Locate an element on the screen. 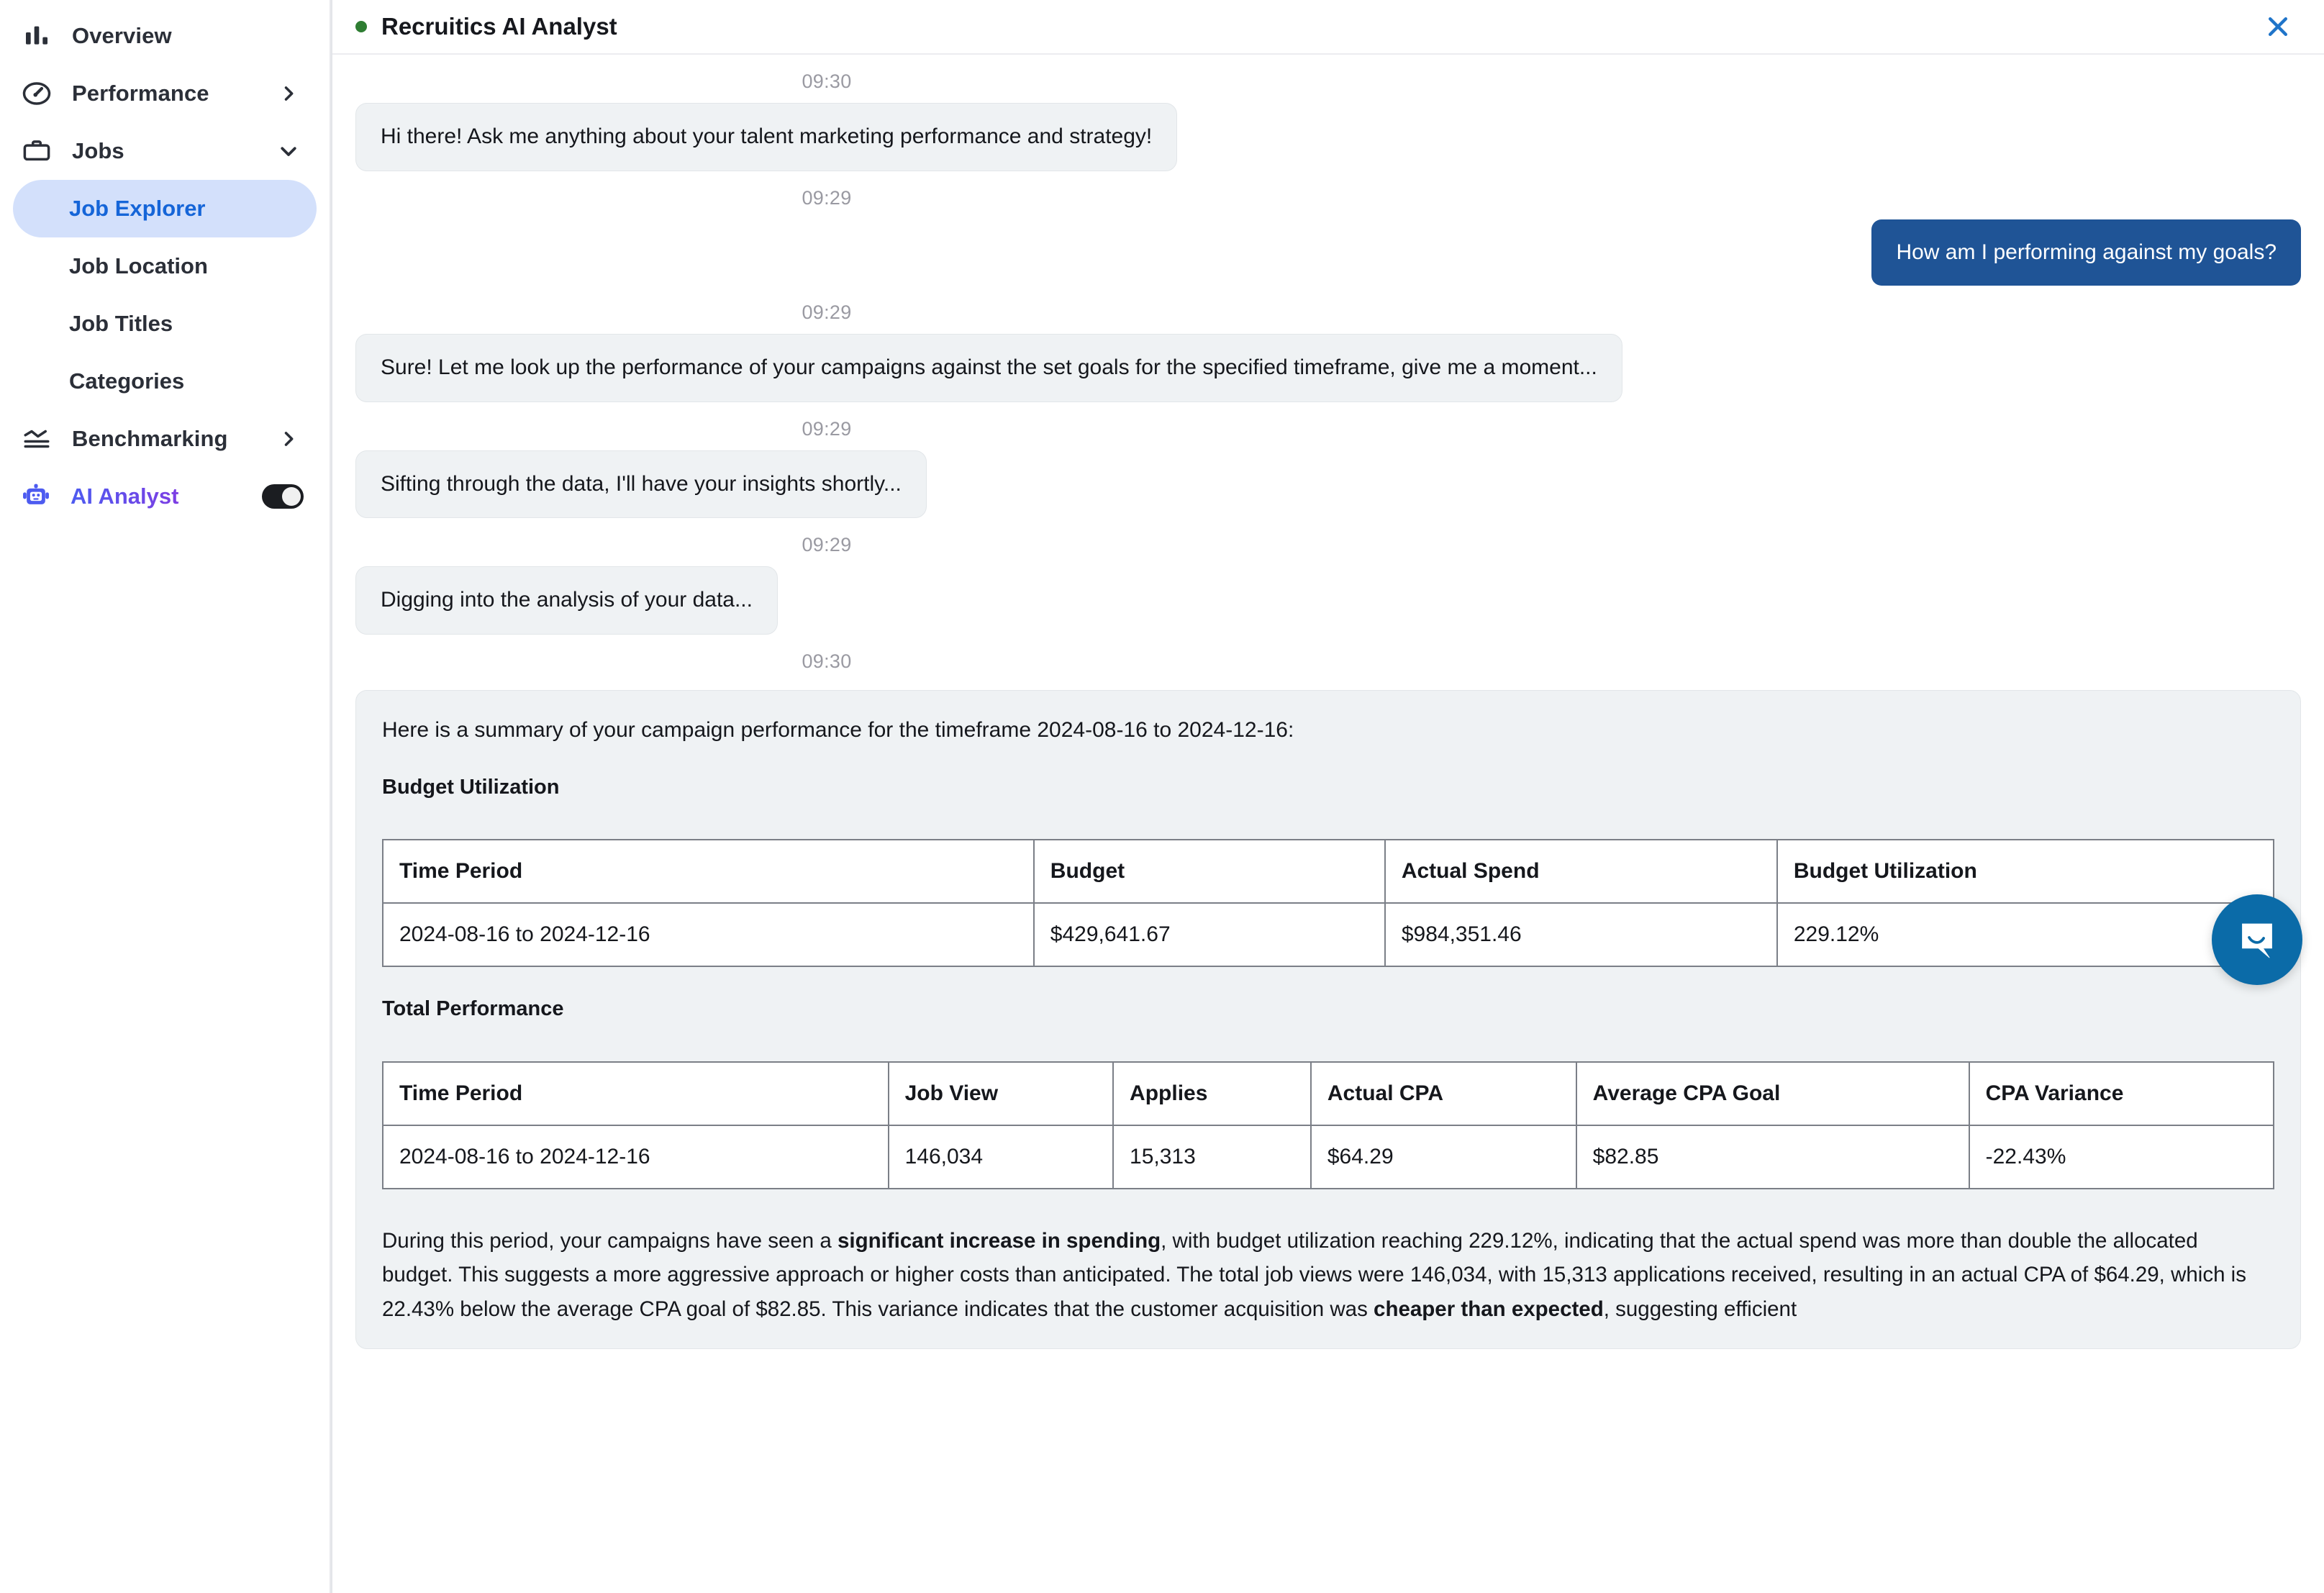 Image resolution: width=2324 pixels, height=1593 pixels. column-header: Actual CPA is located at coordinates (1443, 1093).